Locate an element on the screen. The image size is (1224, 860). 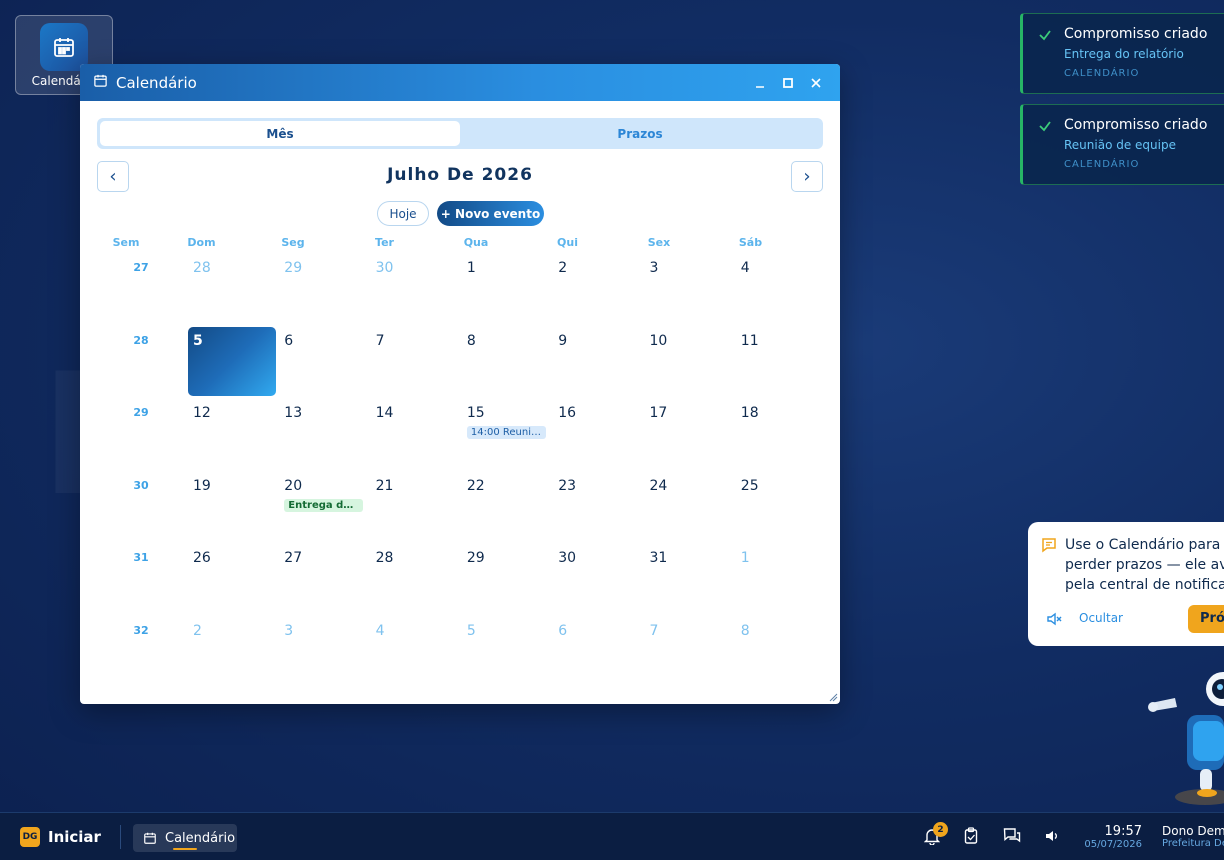
user-menu: Dono Demo Prefeitura Demo is located at coordinates (1193, 836).